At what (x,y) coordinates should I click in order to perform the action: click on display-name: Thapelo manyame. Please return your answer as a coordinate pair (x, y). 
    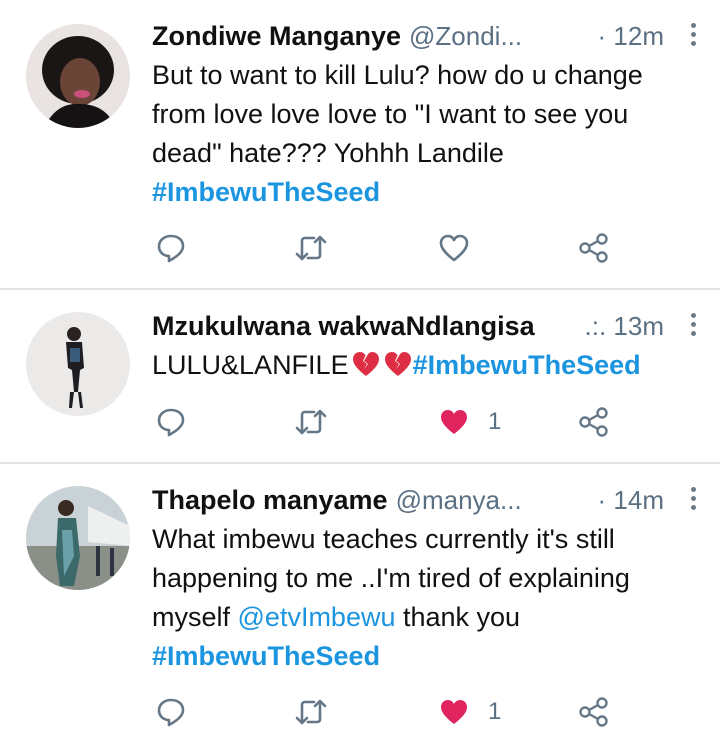
    Looking at the image, I should click on (270, 500).